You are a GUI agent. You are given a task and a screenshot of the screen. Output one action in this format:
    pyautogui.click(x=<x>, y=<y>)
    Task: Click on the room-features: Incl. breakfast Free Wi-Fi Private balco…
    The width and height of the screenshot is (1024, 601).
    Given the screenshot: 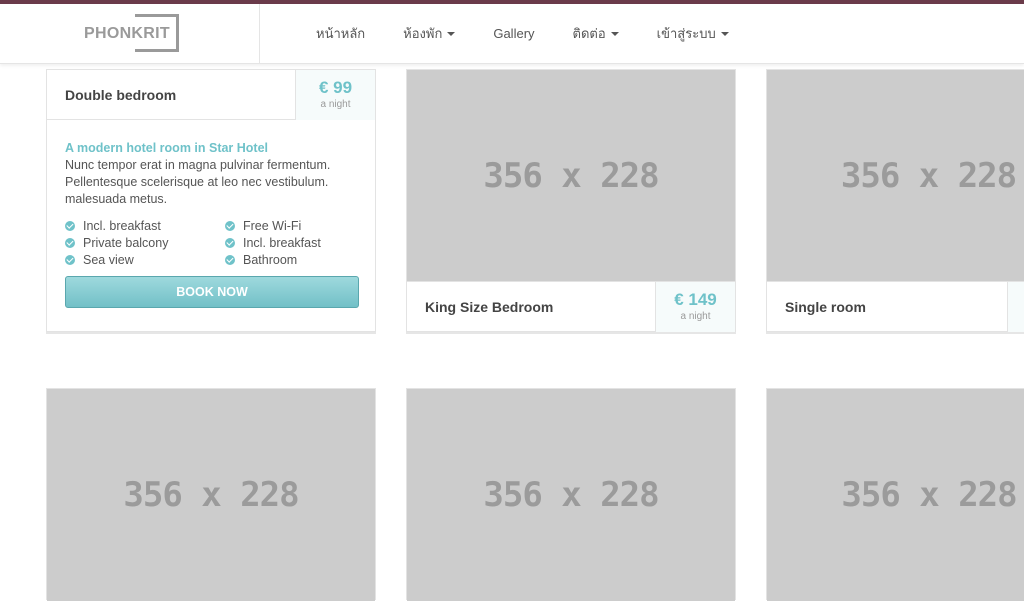 What is the action you would take?
    pyautogui.click(x=215, y=242)
    